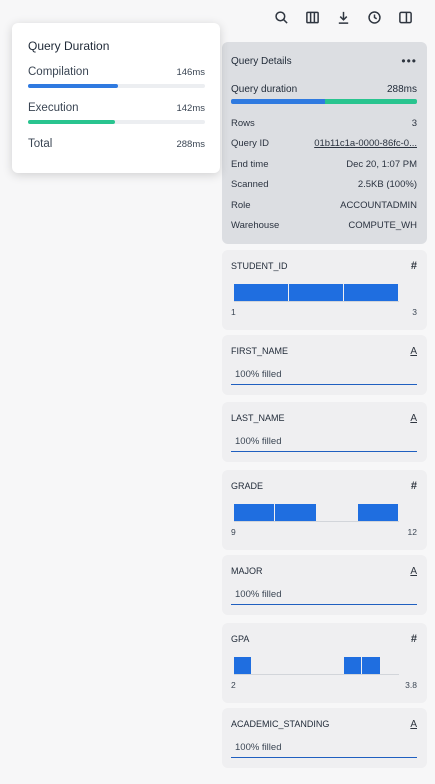 The height and width of the screenshot is (784, 435). Describe the element at coordinates (381, 164) in the screenshot. I see `detail-value: Dec 20, 1:07 PM` at that location.